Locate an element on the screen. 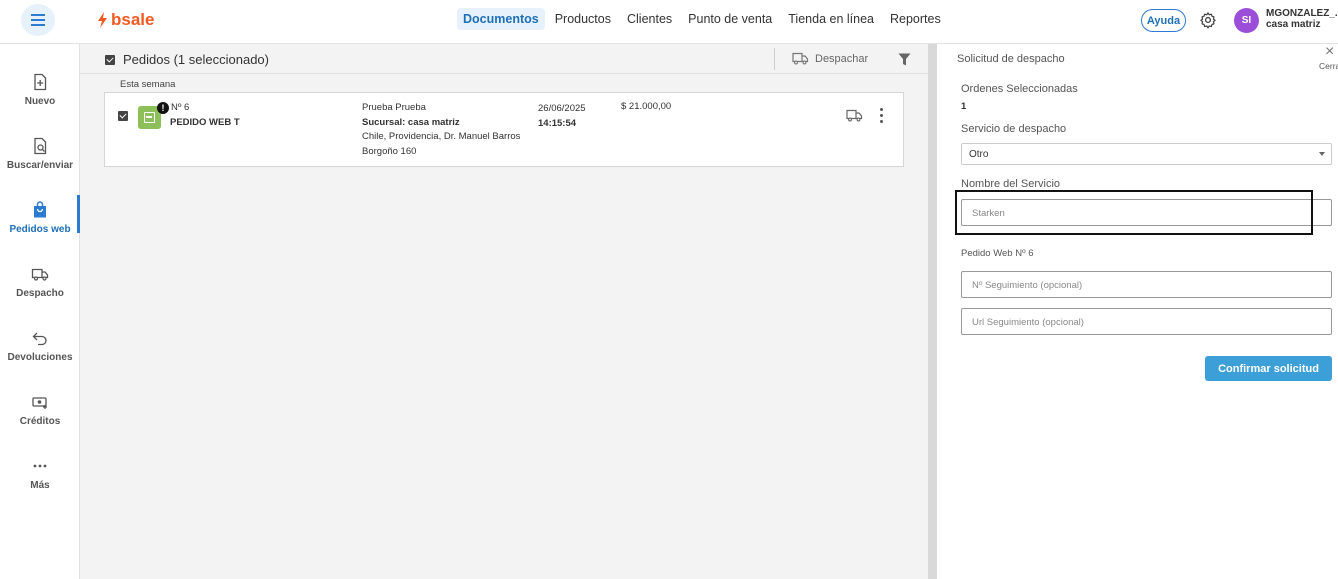  tracking-number-input: Nº Seguimiento (opcional) is located at coordinates (1146, 284).